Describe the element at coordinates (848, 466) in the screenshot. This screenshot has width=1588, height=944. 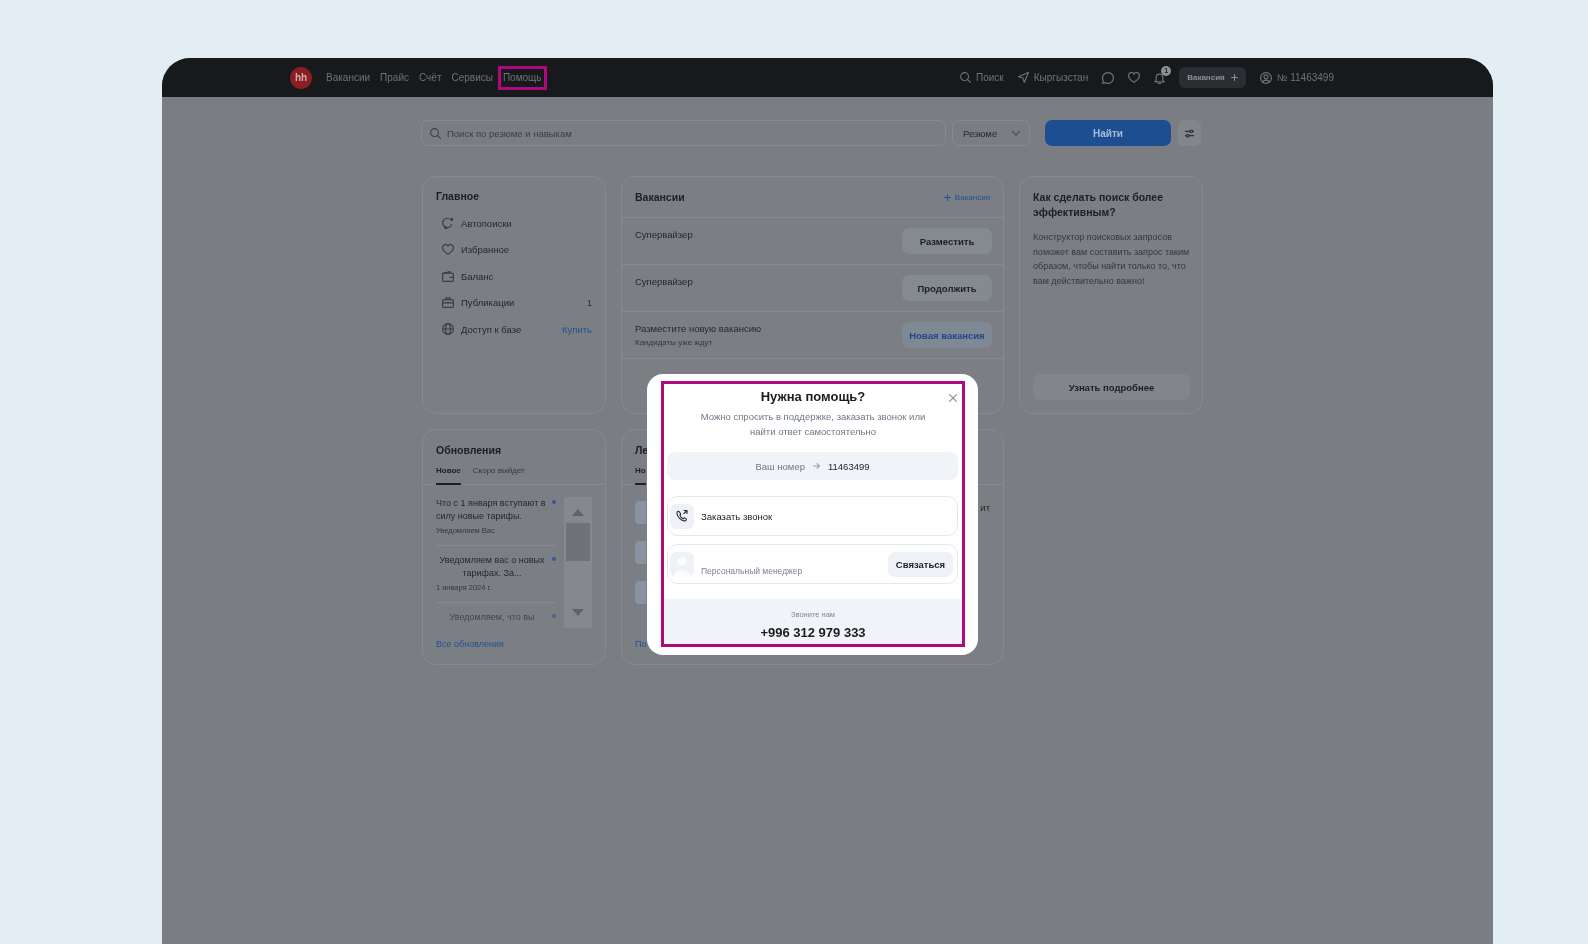
I see `user-number: 11463499` at that location.